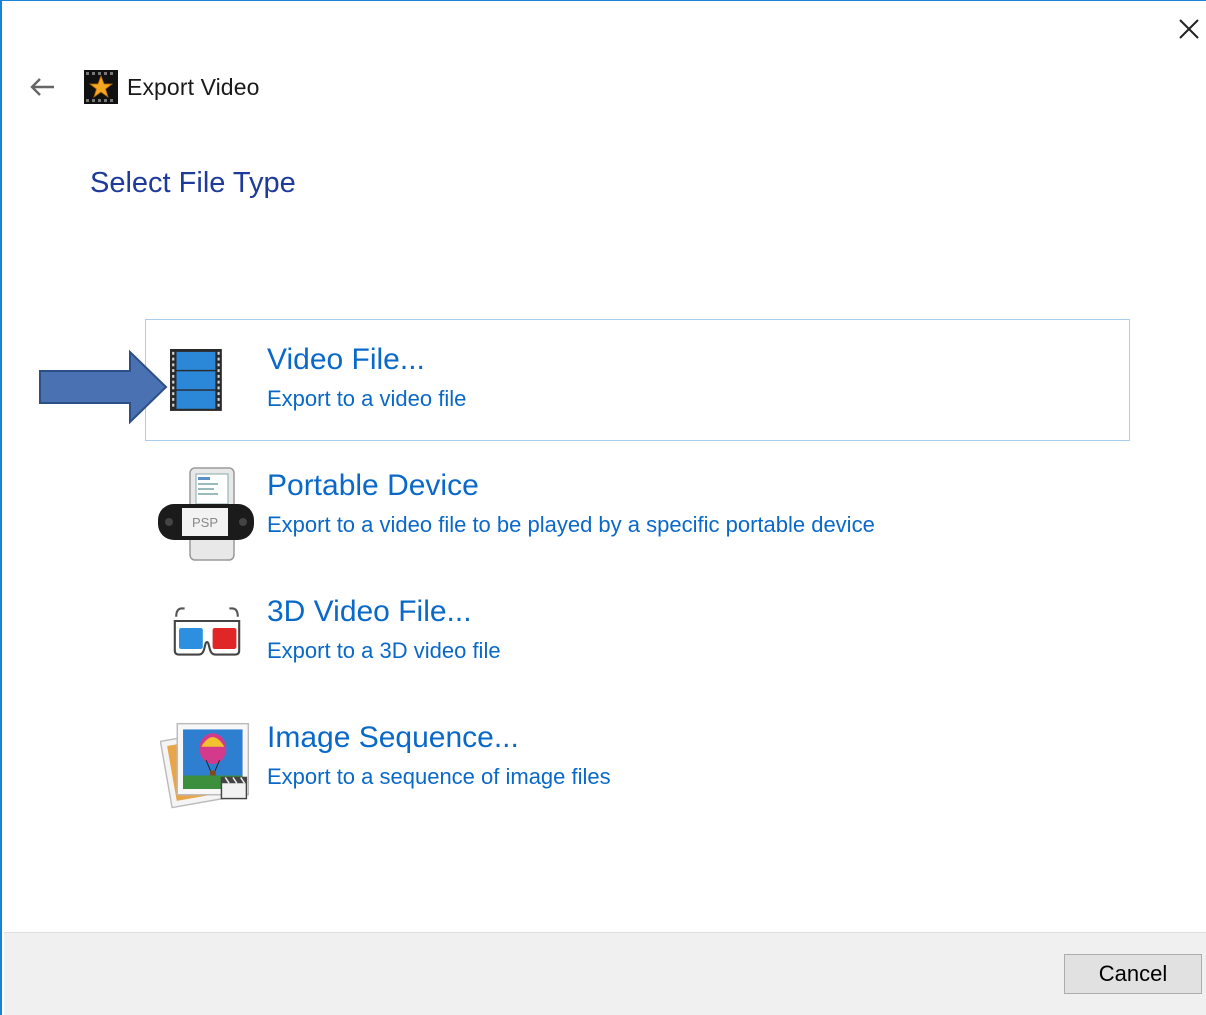 The image size is (1206, 1015). Describe the element at coordinates (384, 650) in the screenshot. I see `option-description: Export to a 3D video file` at that location.